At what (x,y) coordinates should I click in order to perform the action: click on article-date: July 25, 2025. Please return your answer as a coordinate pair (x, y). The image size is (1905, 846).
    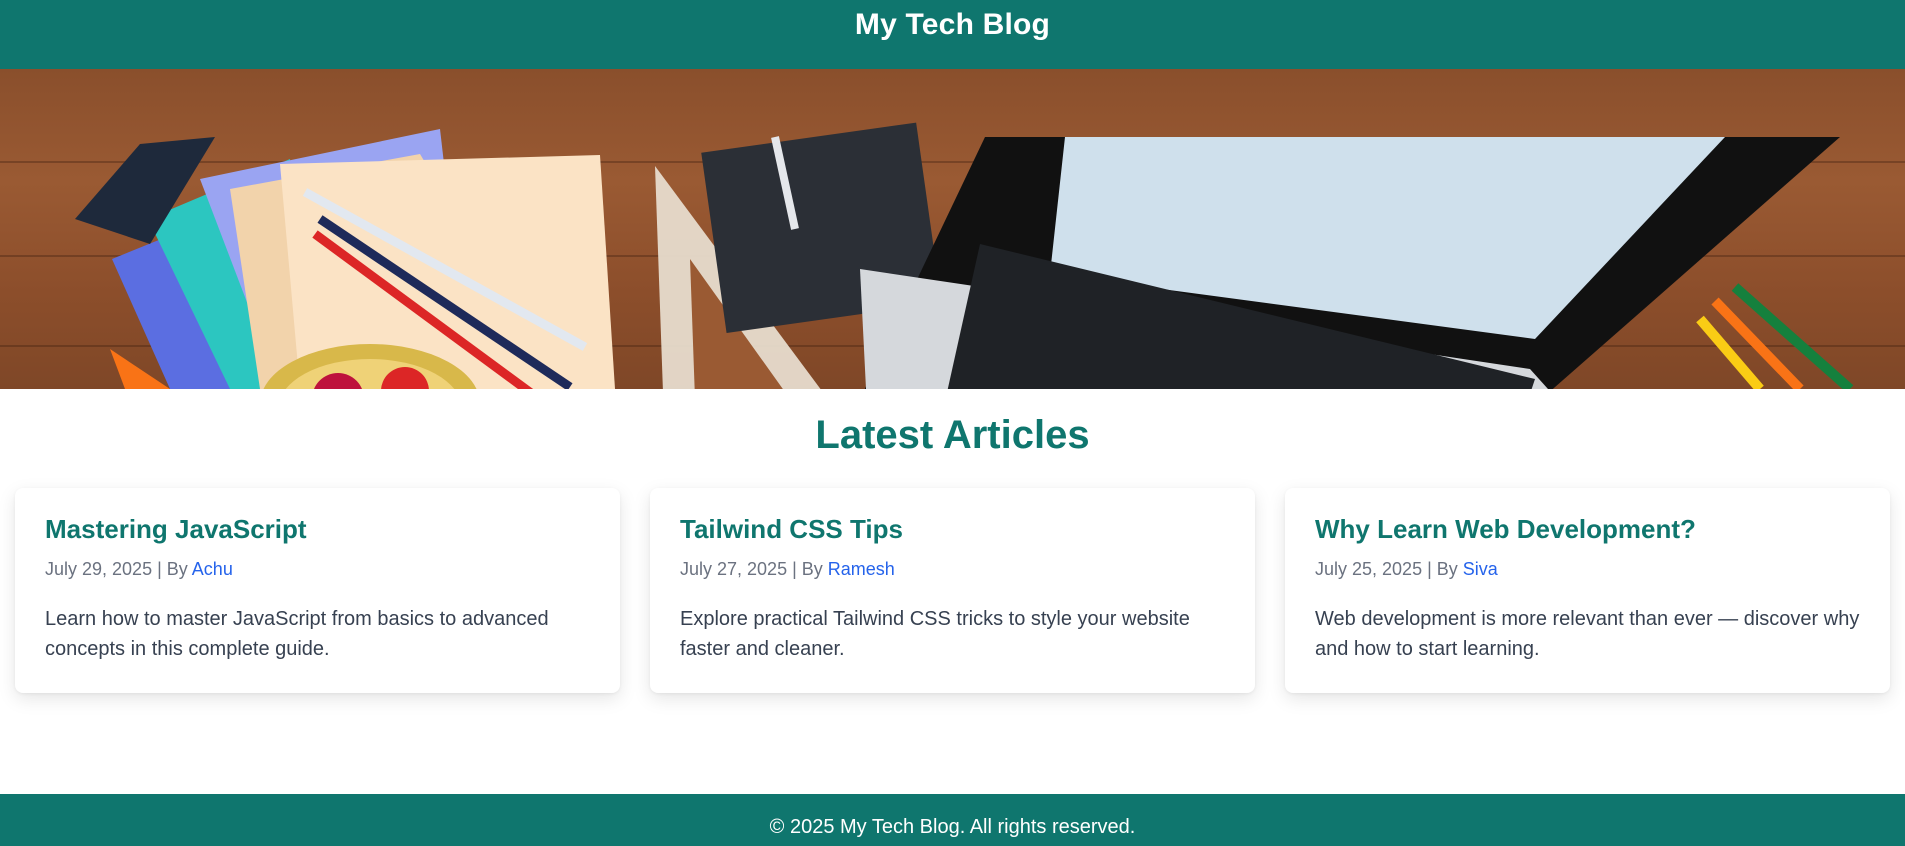
    Looking at the image, I should click on (1369, 569).